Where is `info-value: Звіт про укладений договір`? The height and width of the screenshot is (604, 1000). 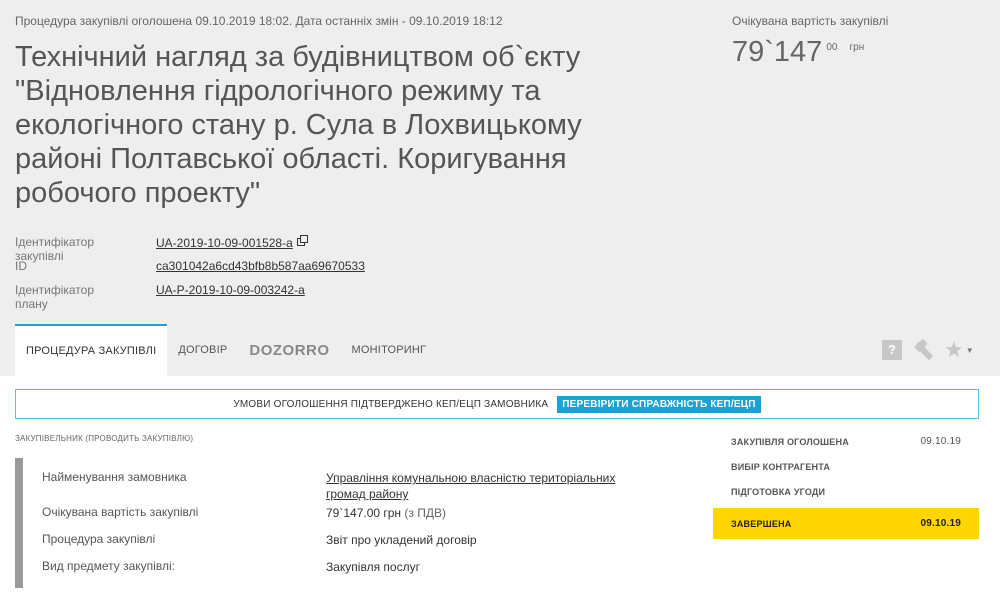 info-value: Звіт про укладений договір is located at coordinates (401, 540).